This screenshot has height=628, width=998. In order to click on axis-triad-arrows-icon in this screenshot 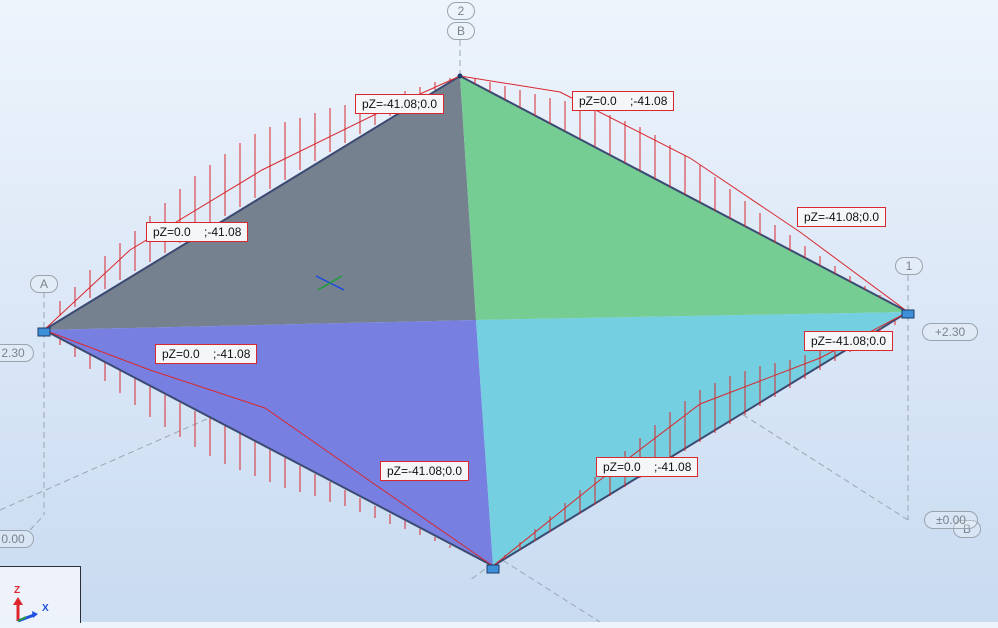, I will do `click(25, 610)`.